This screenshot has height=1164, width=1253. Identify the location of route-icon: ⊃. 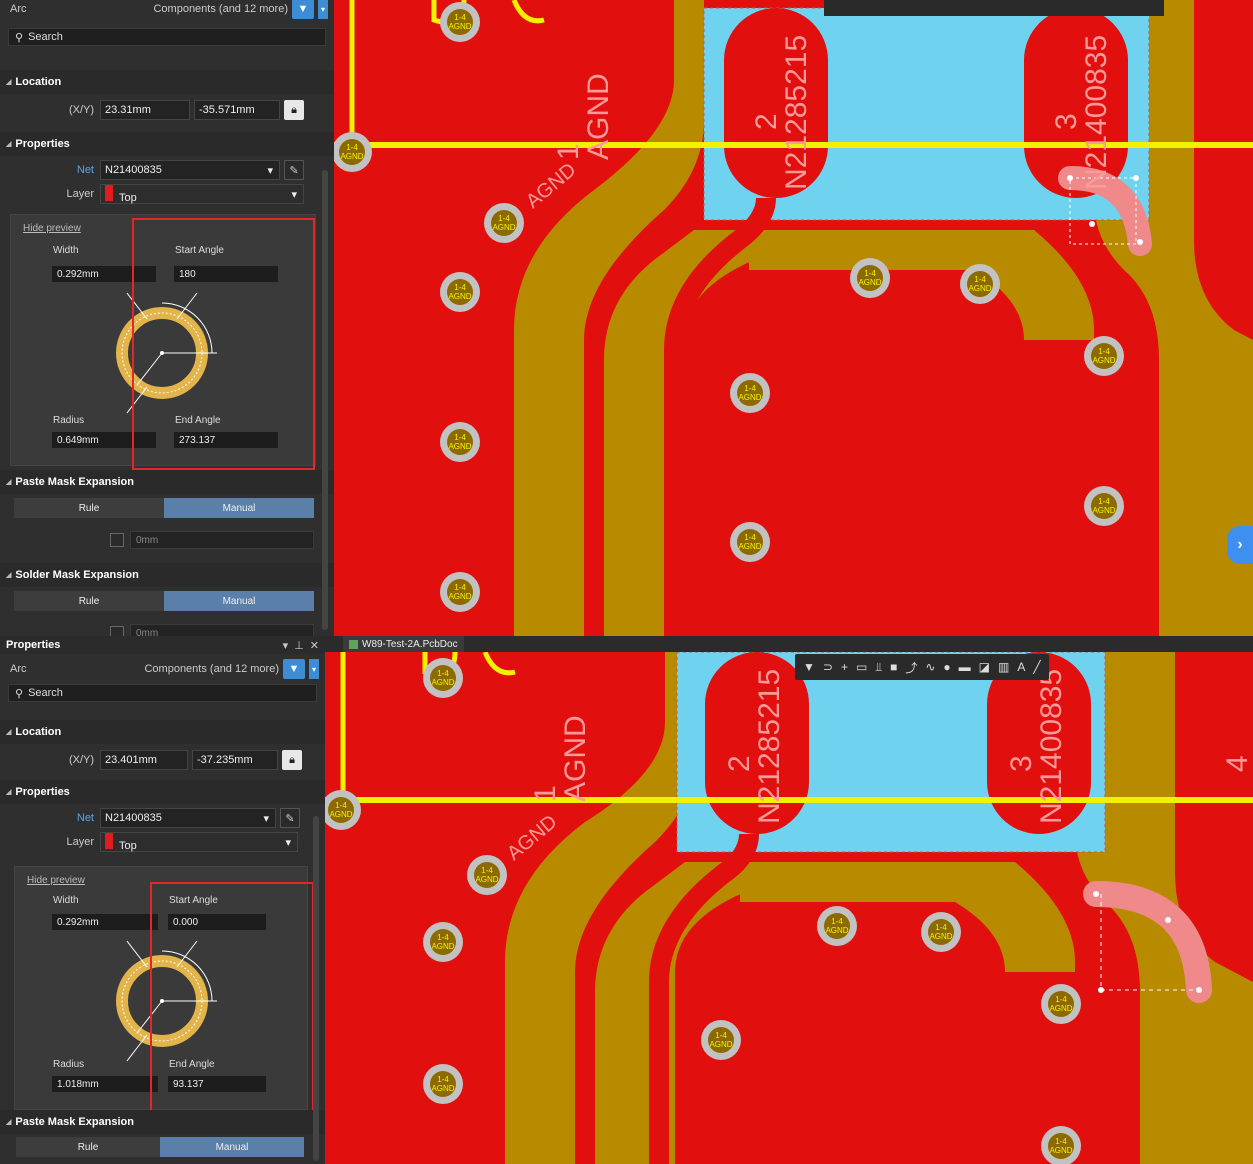
(828, 667).